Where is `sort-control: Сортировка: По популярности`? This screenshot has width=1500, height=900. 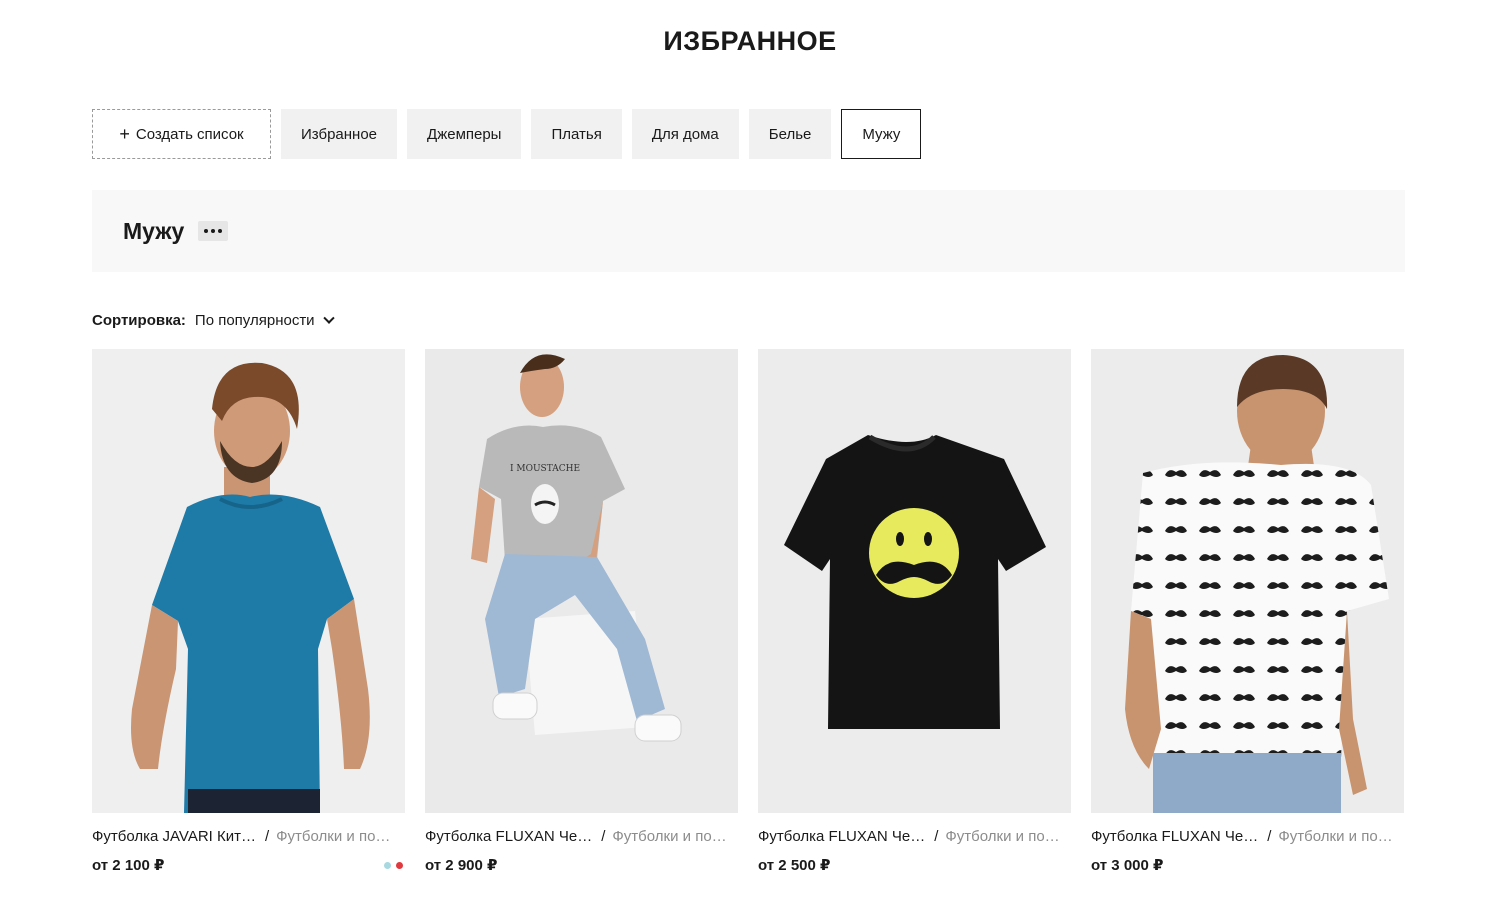 sort-control: Сортировка: По популярности is located at coordinates (213, 320).